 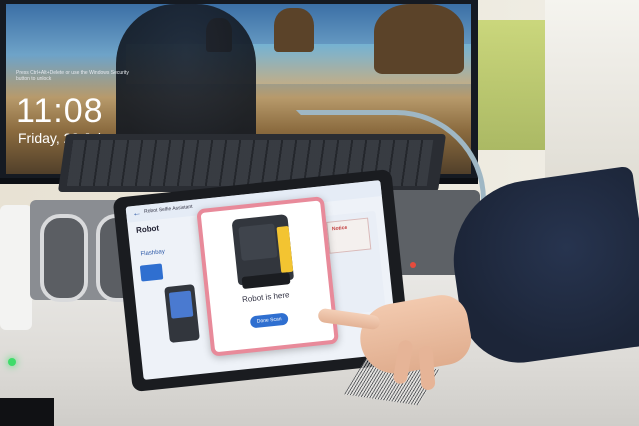 I want to click on robot-thumbnail, so click(x=182, y=313).